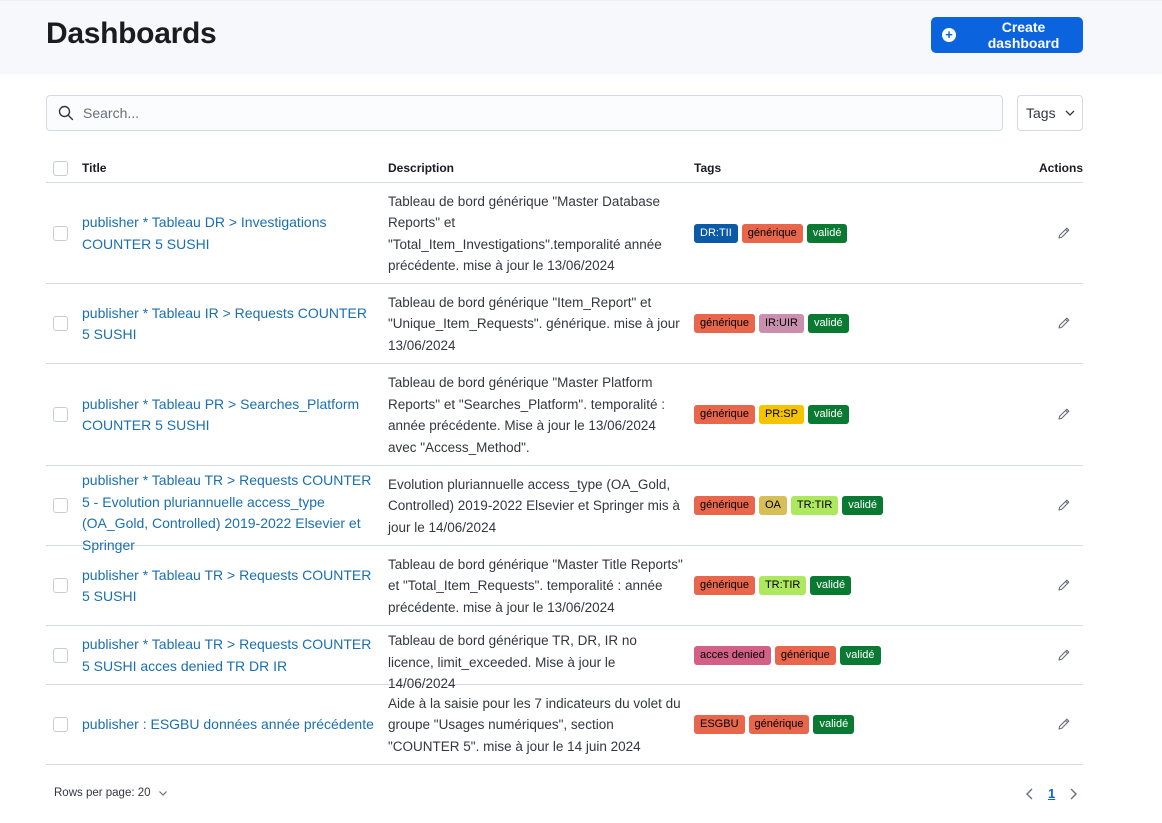  Describe the element at coordinates (781, 414) in the screenshot. I see `tag-badge: PR:SP` at that location.